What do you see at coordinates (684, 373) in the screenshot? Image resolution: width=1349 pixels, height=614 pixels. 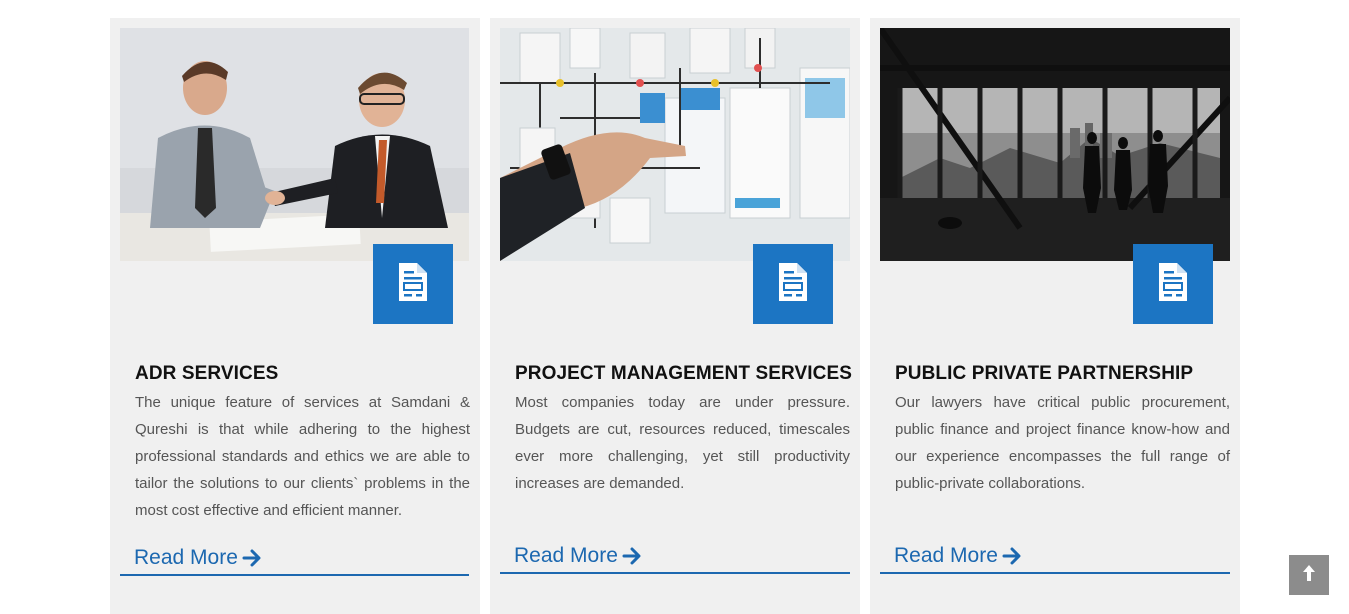 I see `card-title: PROJECT MANAGEMENT SERVICES` at bounding box center [684, 373].